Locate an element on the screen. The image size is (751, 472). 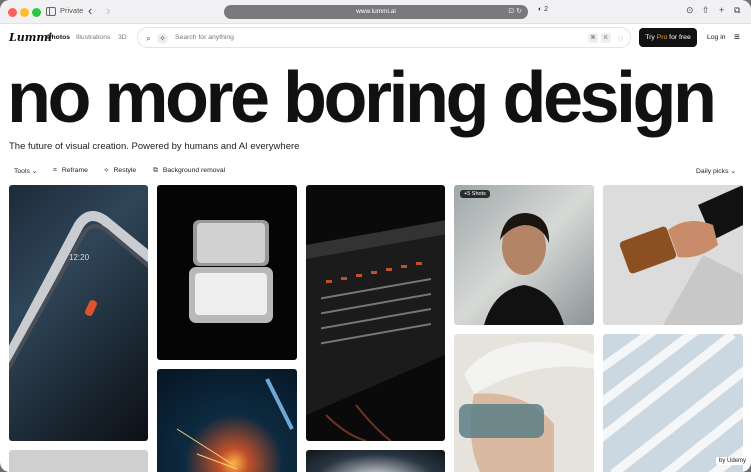
sidebar-toggle-icon is located at coordinates (51, 11).